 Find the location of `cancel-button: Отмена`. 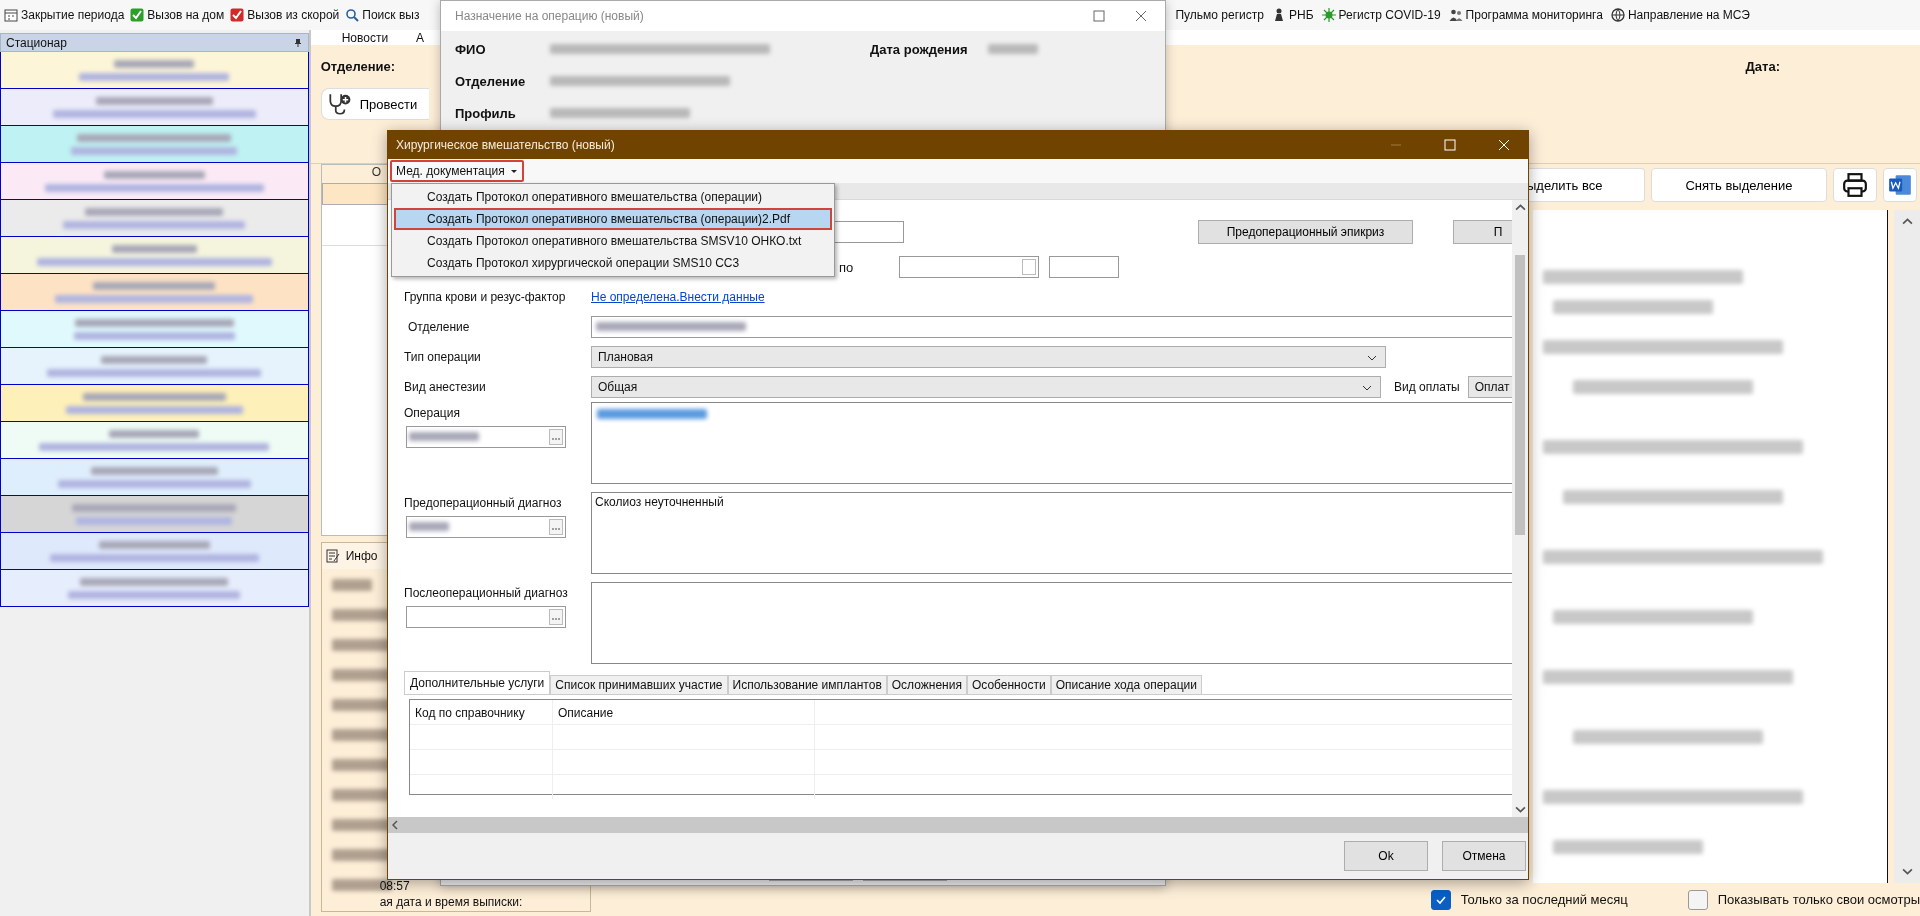

cancel-button: Отмена is located at coordinates (1484, 856).